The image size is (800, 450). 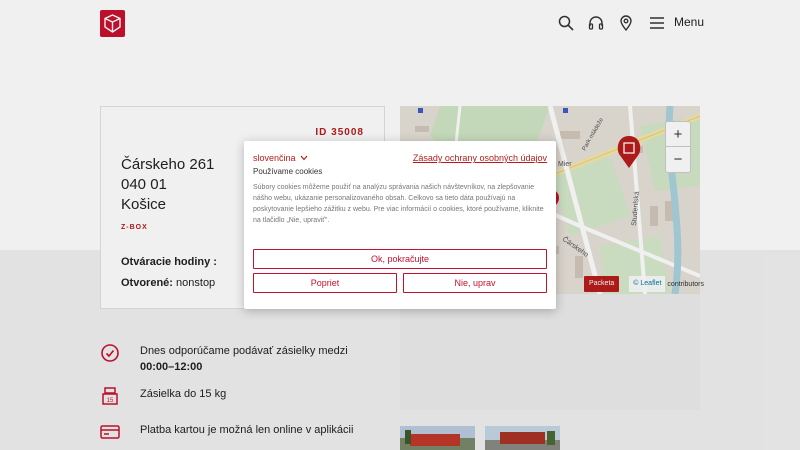 I want to click on language-label: slovenčina, so click(x=274, y=158).